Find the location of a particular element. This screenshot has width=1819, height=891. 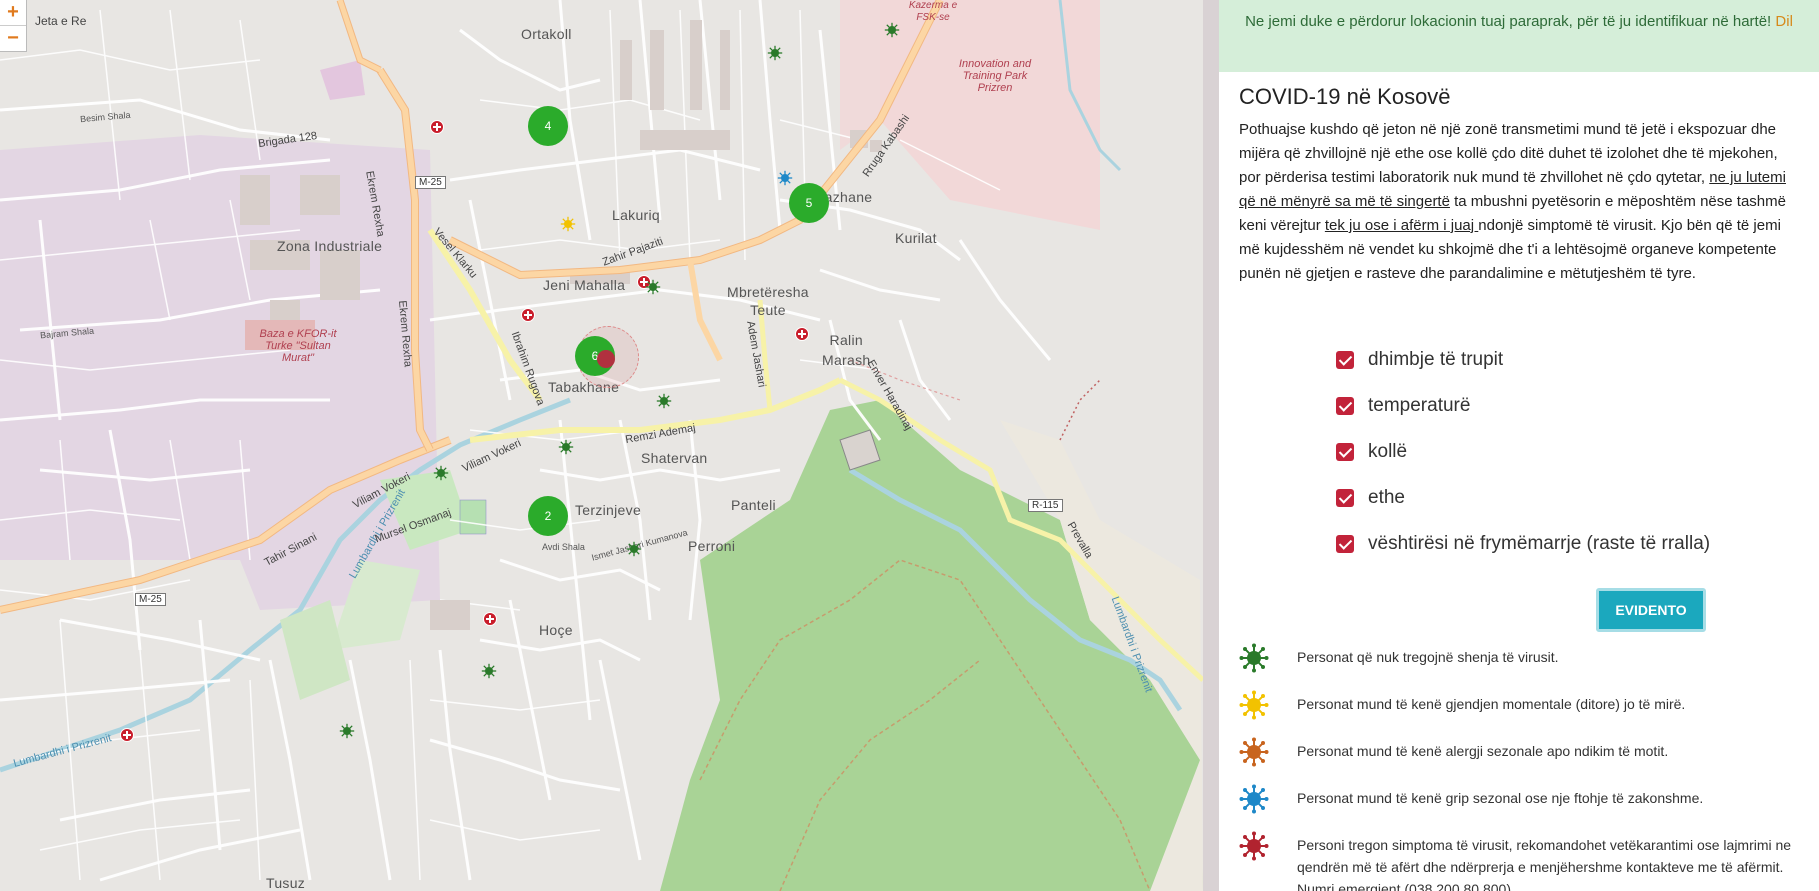

virus-orange-icon is located at coordinates (1254, 752).